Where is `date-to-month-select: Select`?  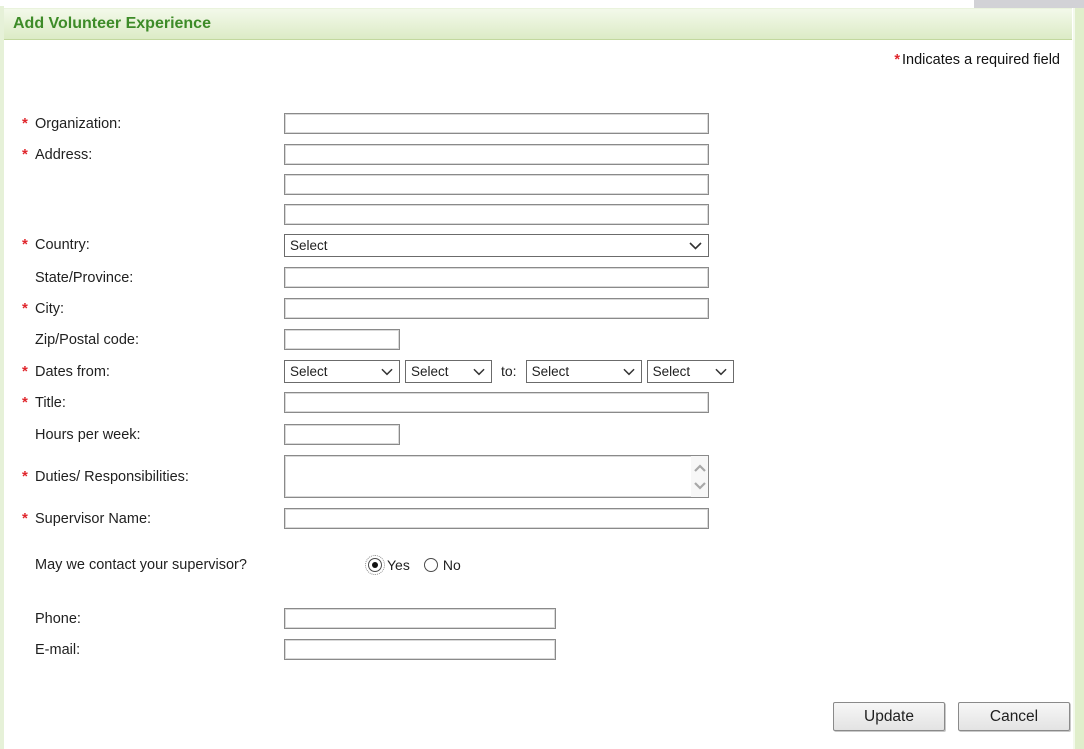 date-to-month-select: Select is located at coordinates (583, 371).